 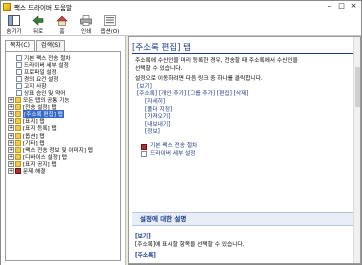 What do you see at coordinates (43, 7) in the screenshot?
I see `window-title: 팩스 드라이버 도움말` at bounding box center [43, 7].